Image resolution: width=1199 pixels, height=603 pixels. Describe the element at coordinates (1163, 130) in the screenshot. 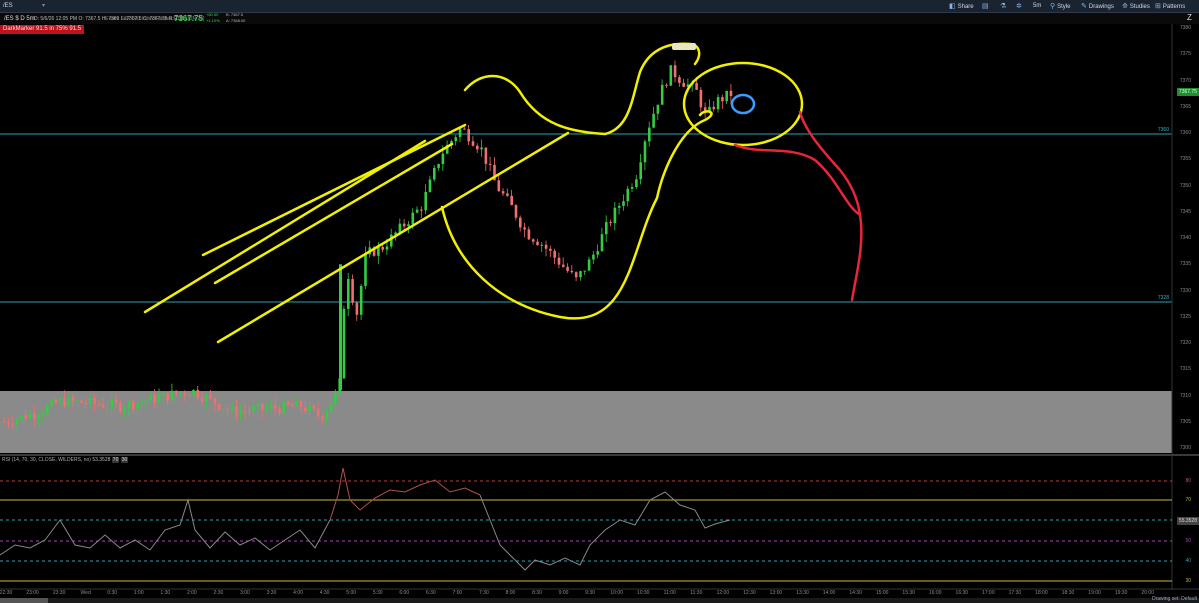

I see `level-label-upper: 7360` at that location.